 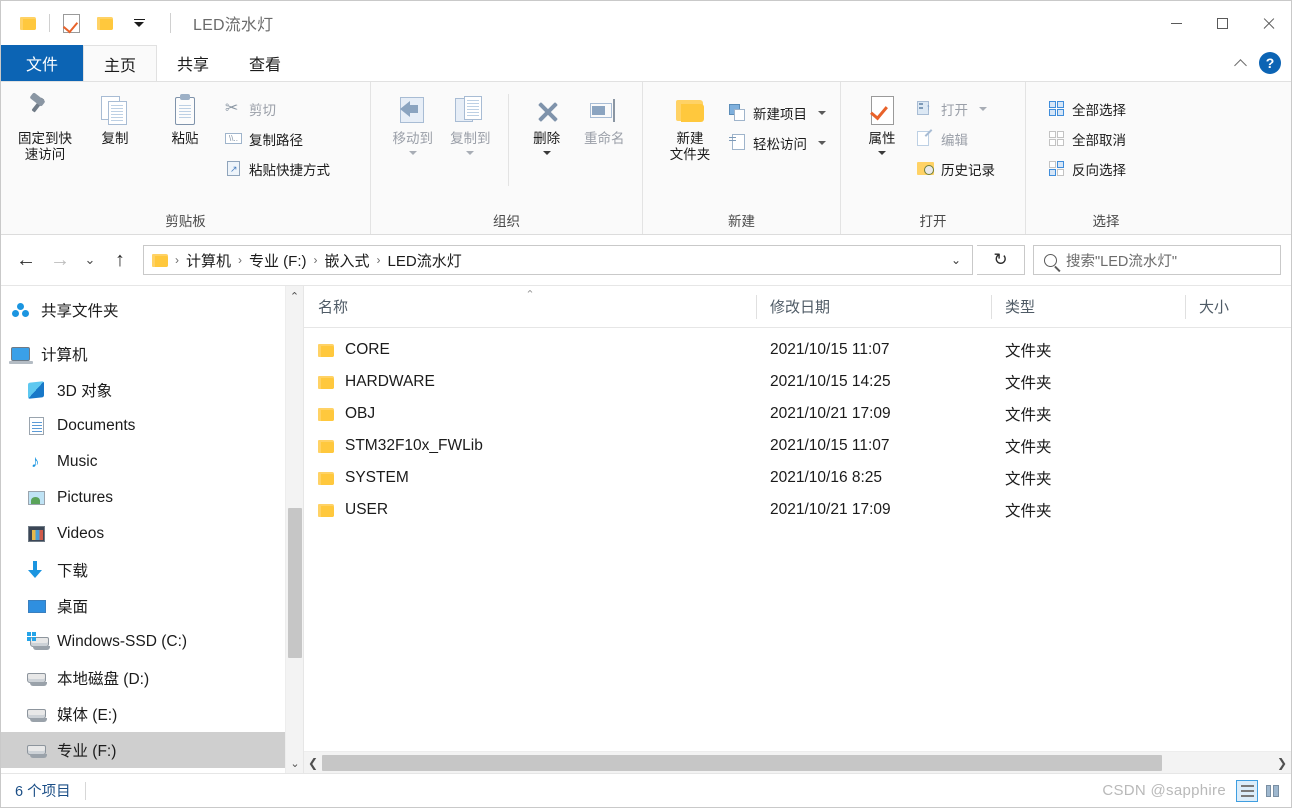 What do you see at coordinates (277, 108) in the screenshot?
I see `cut-button: ✂ 剪切` at bounding box center [277, 108].